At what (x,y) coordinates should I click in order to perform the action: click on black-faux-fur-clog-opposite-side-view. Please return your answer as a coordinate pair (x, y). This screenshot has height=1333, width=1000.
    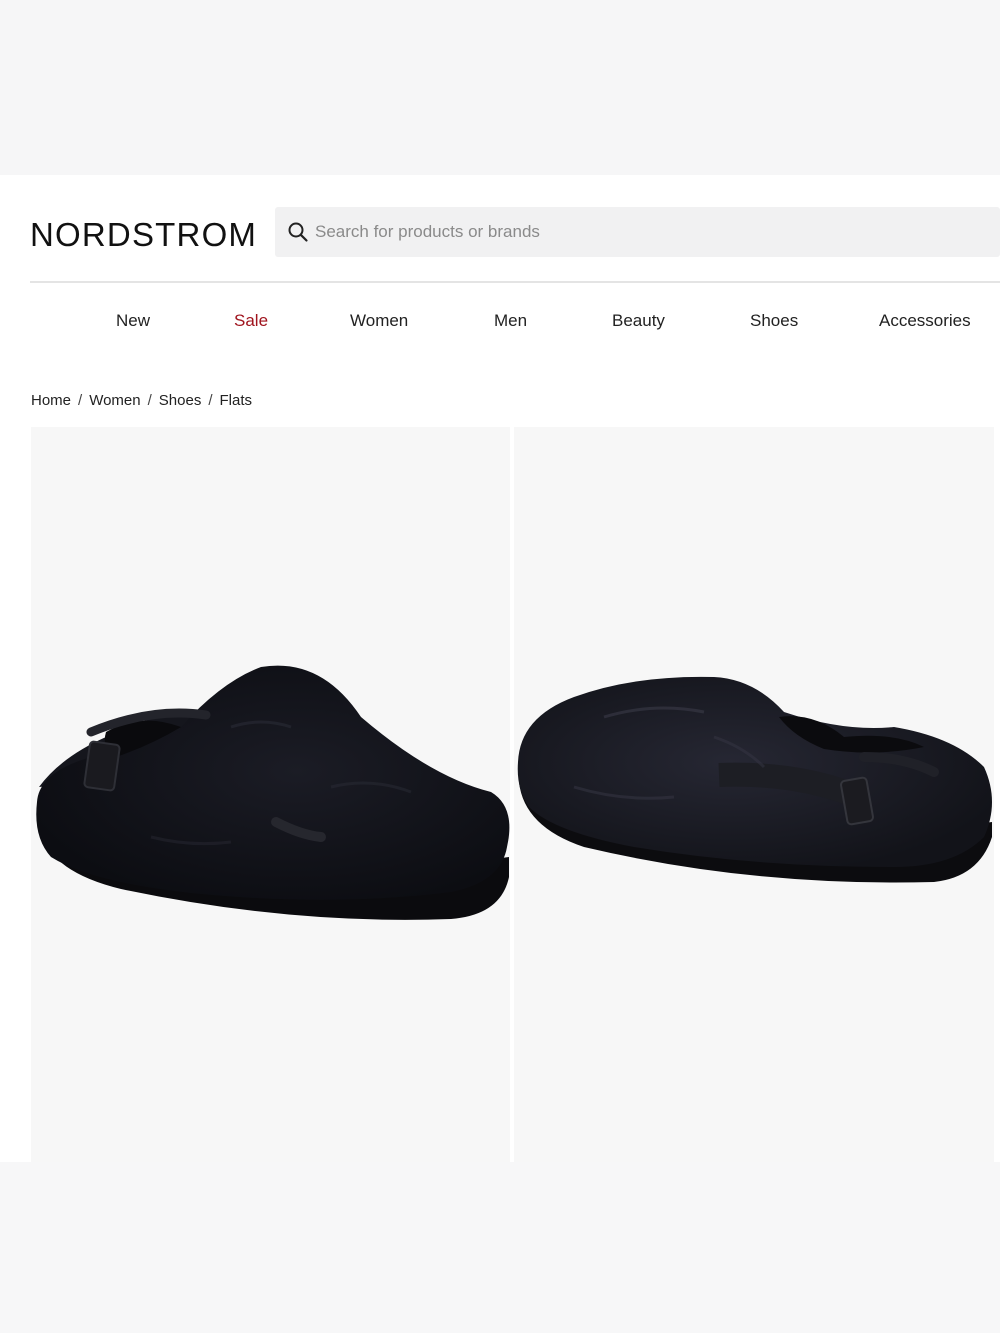
    Looking at the image, I should click on (754, 779).